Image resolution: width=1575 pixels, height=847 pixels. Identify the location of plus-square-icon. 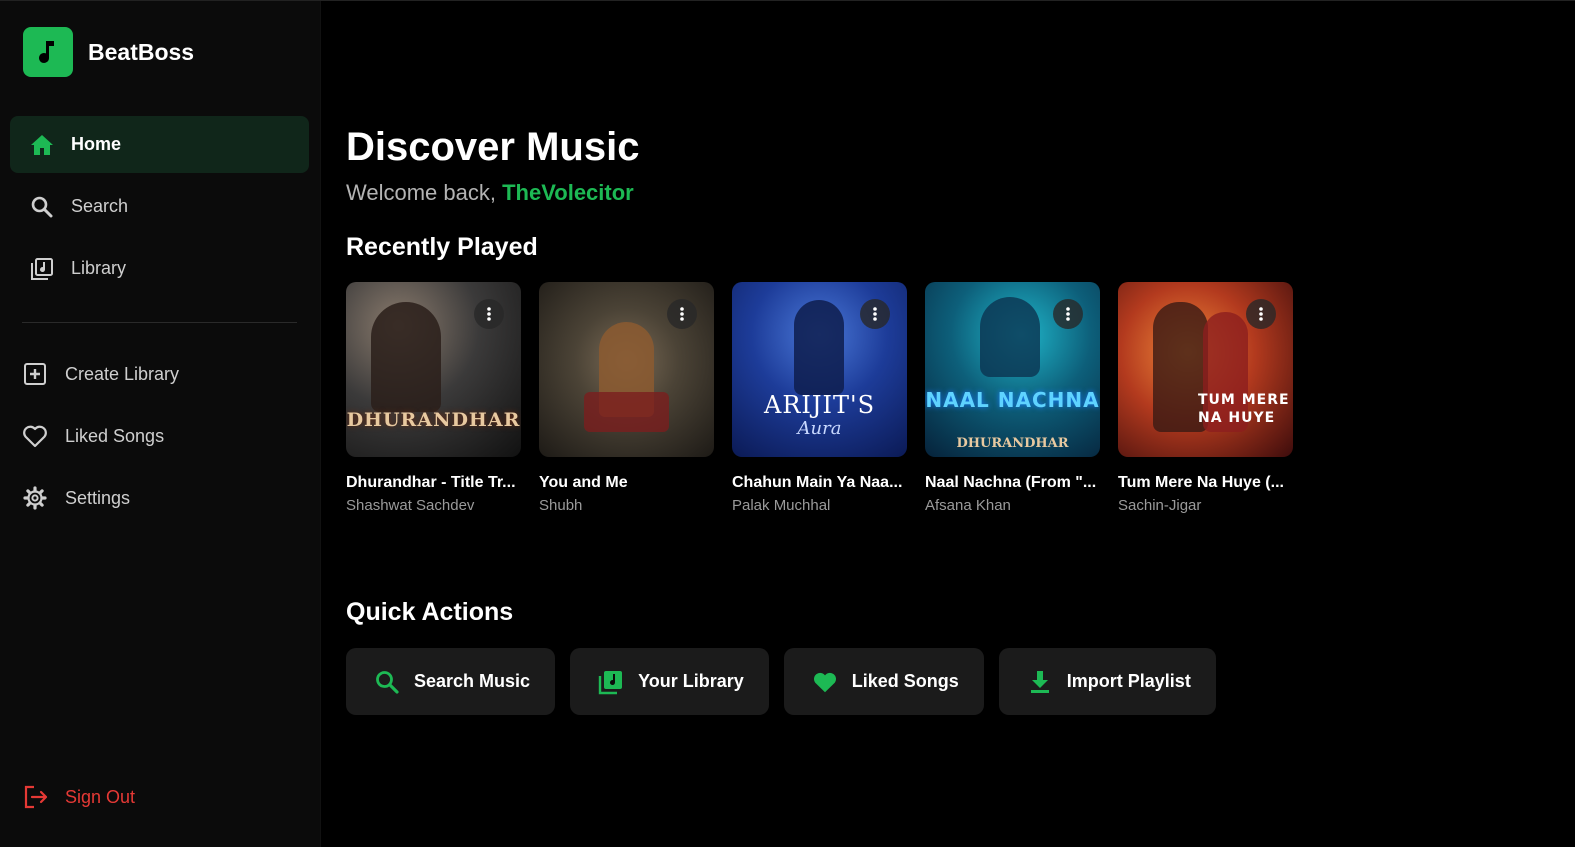
(35, 374).